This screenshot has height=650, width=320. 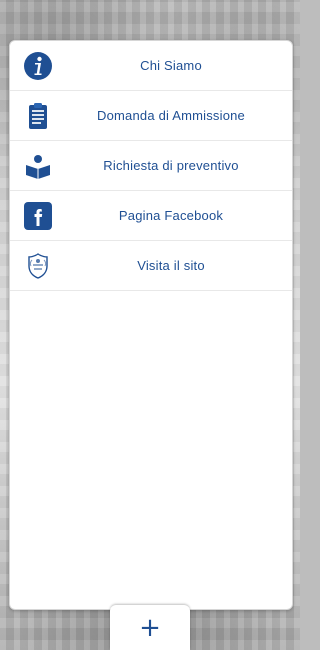 What do you see at coordinates (151, 116) in the screenshot?
I see `menu-item-domanda-ammissione: Domanda di Ammissione` at bounding box center [151, 116].